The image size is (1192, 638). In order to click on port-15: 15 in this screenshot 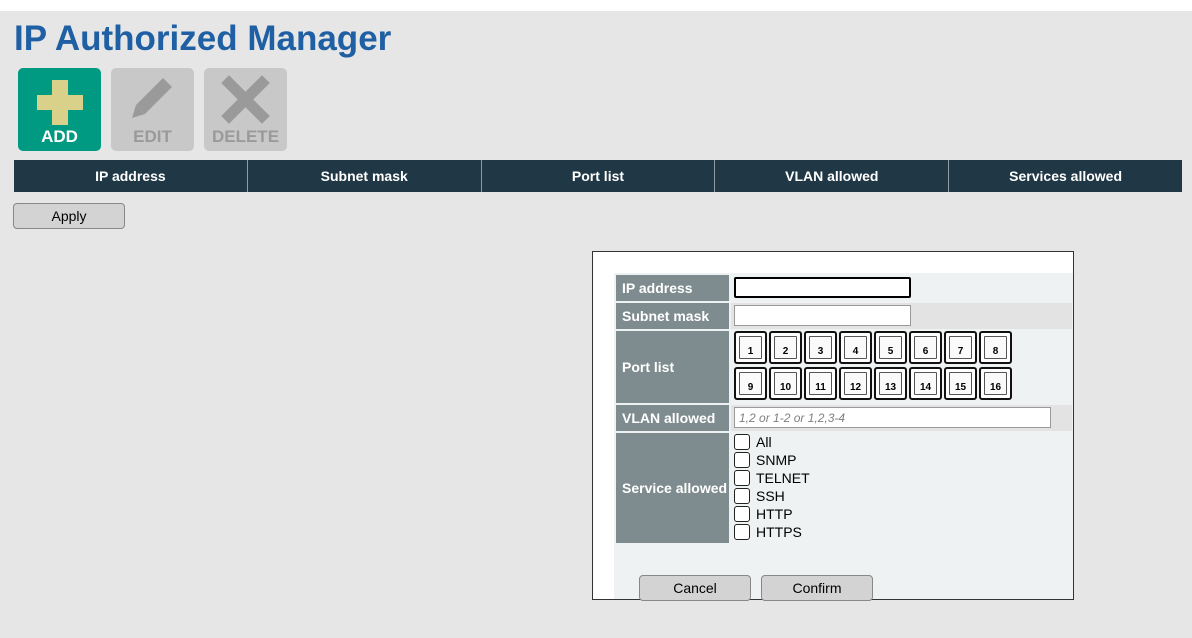, I will do `click(960, 383)`.